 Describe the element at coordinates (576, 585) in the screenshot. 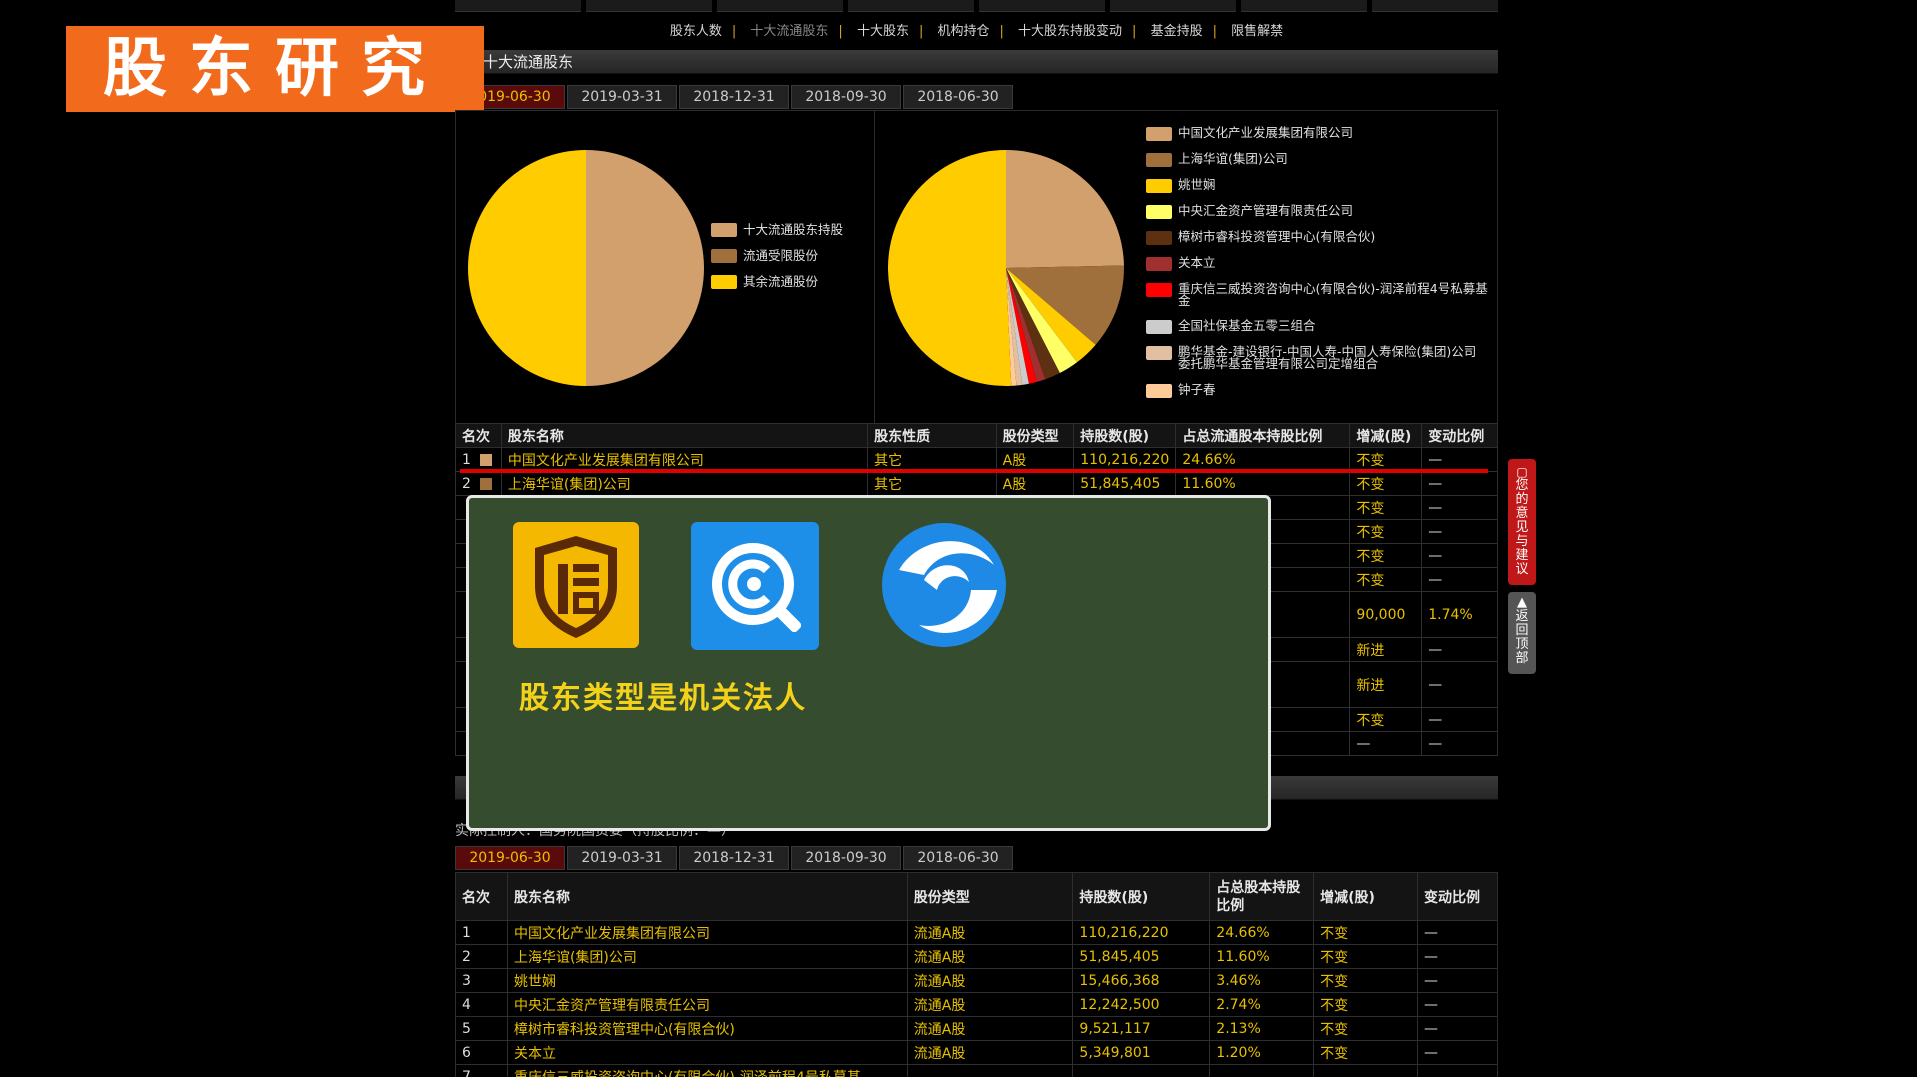

I see `credit-shield-icon` at that location.